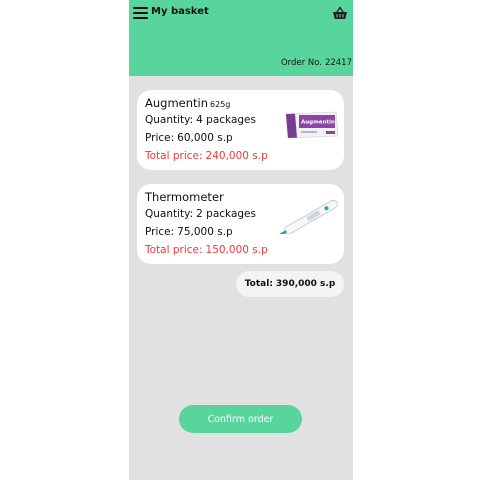 The height and width of the screenshot is (480, 480). Describe the element at coordinates (220, 104) in the screenshot. I see `item-dose: 625g` at that location.